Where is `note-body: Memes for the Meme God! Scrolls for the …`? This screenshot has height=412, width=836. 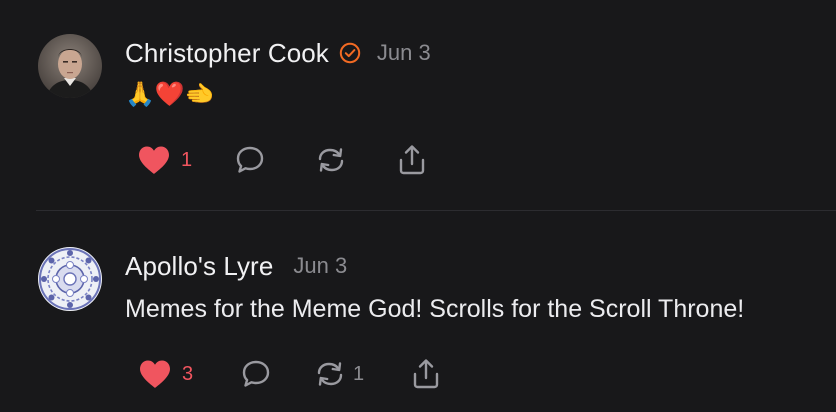 note-body: Memes for the Meme God! Scrolls for the … is located at coordinates (435, 309).